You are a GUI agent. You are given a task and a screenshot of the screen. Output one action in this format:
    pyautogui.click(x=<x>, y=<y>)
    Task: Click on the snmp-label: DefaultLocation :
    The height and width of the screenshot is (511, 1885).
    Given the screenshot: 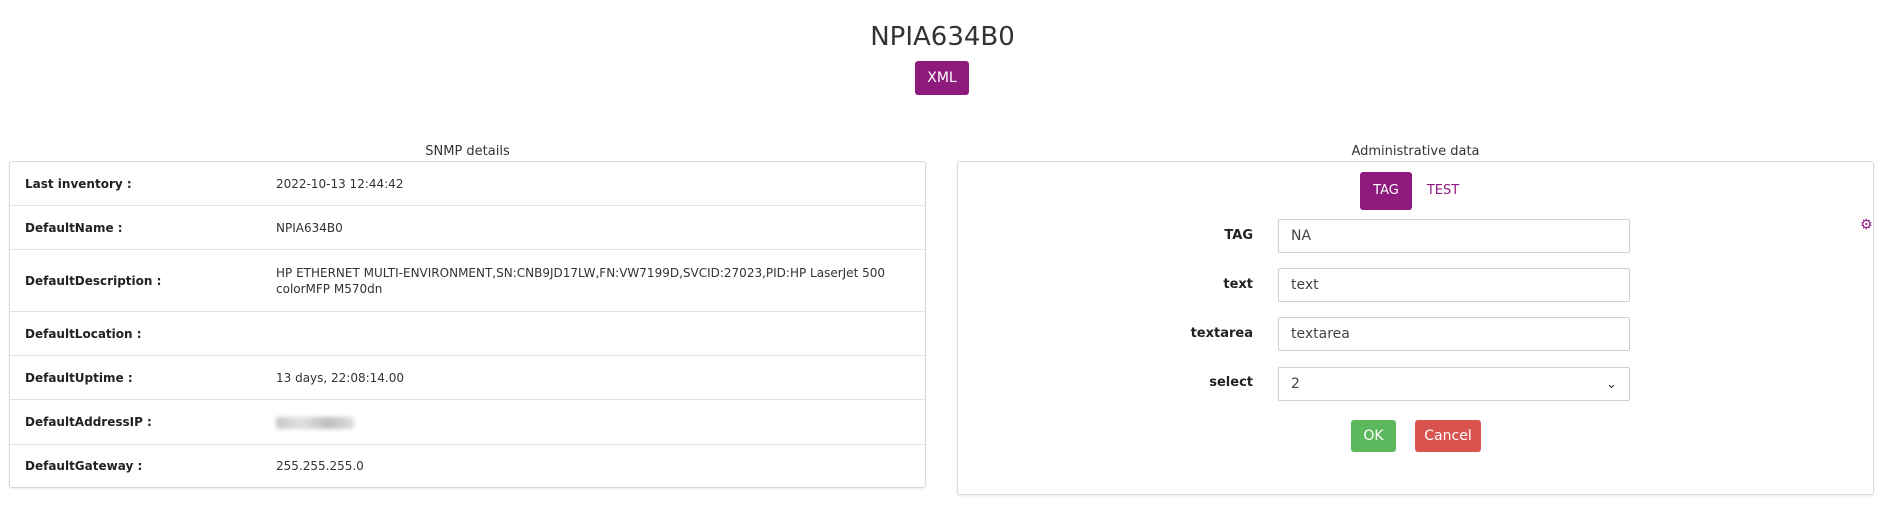 What is the action you would take?
    pyautogui.click(x=83, y=333)
    